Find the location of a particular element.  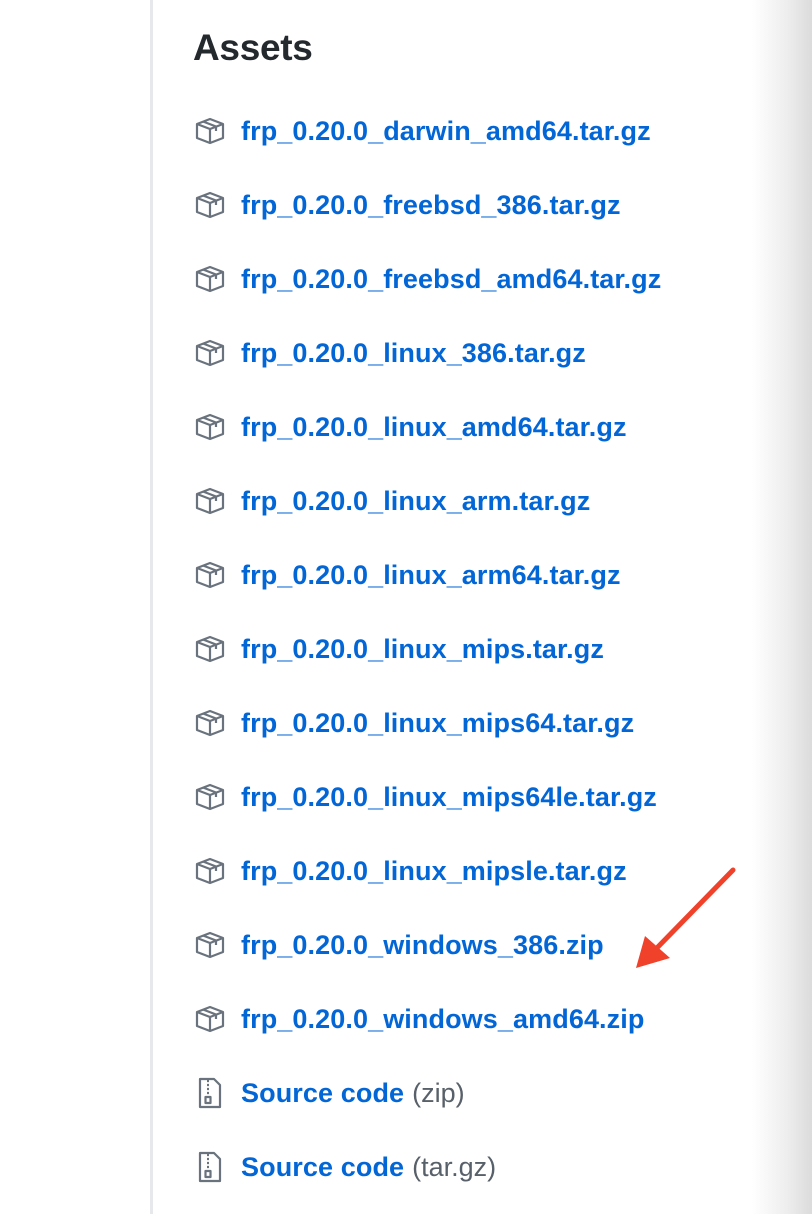

source-code-format: (tar.gz) is located at coordinates (454, 1166).